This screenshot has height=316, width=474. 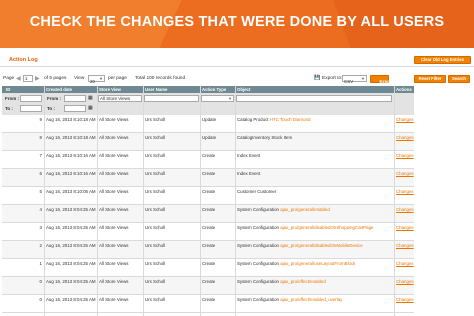 What do you see at coordinates (71, 191) in the screenshot?
I see `cell-created-date: Aug 16, 2013 8:10:05 AM` at bounding box center [71, 191].